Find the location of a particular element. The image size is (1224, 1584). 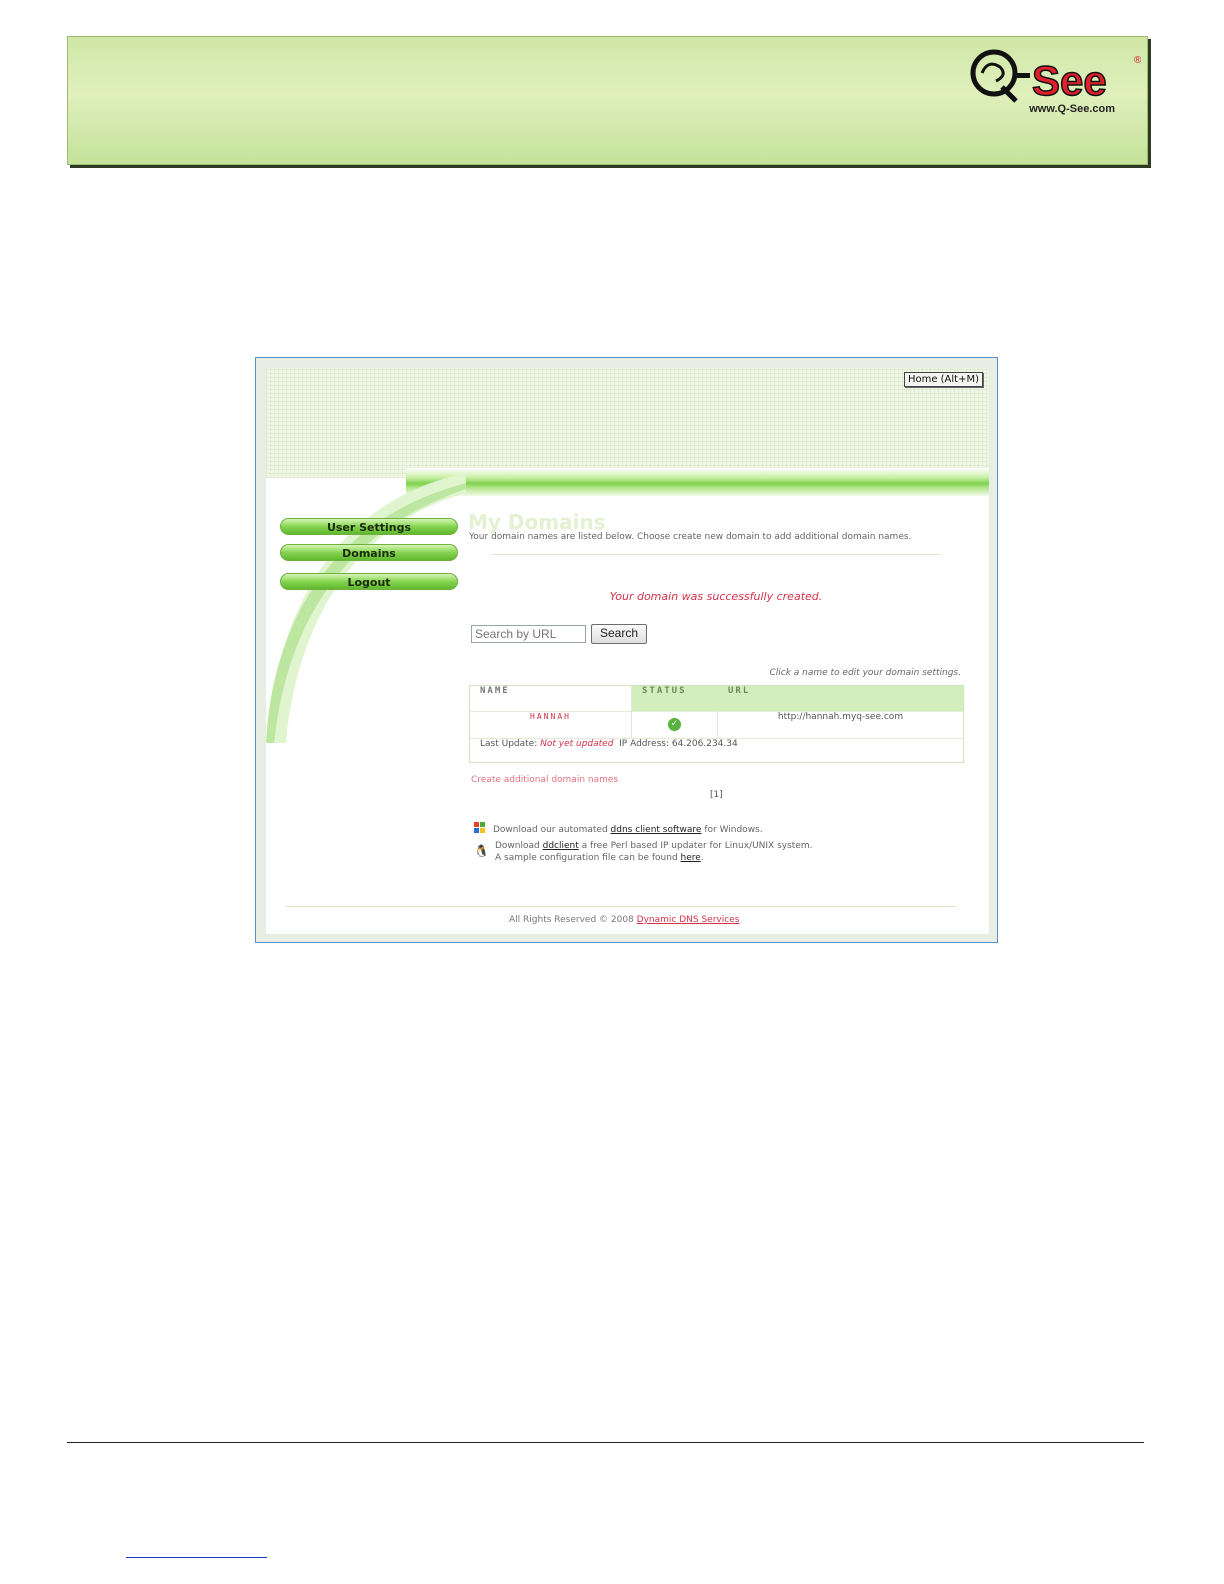

last-update-label: Last Update: is located at coordinates (509, 744).